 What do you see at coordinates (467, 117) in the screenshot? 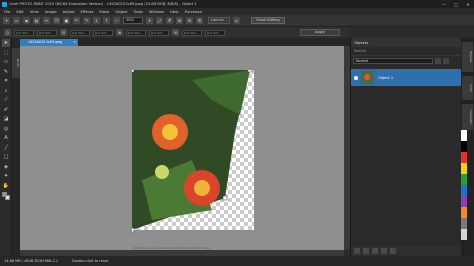
I see `channels-docker-tab: Channels` at bounding box center [467, 117].